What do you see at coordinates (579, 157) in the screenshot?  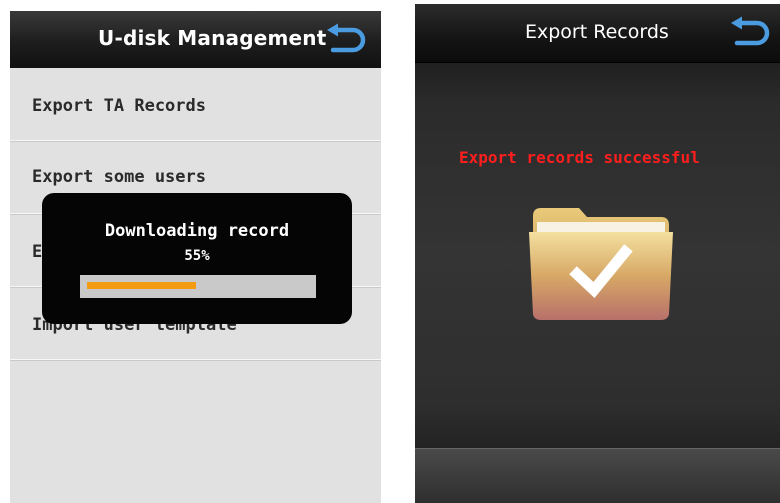 I see `success-message: Export records successful` at bounding box center [579, 157].